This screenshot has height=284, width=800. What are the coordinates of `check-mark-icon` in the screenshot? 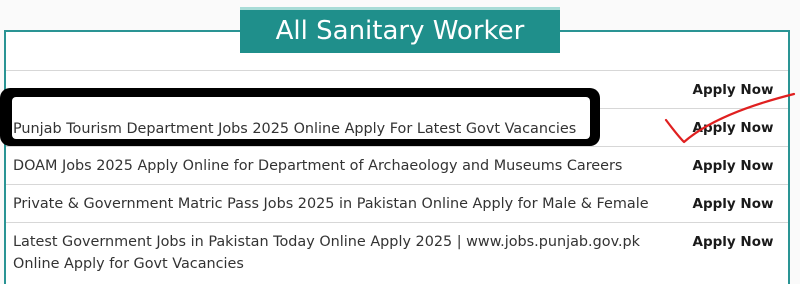 It's located at (730, 118).